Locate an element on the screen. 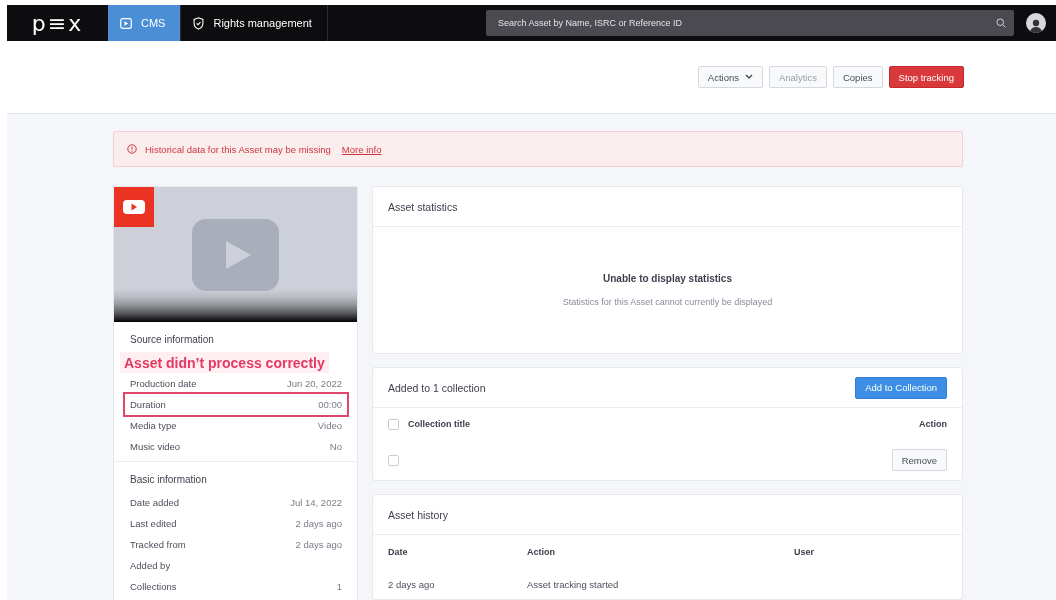 The width and height of the screenshot is (1056, 600). remove-button: Remove is located at coordinates (919, 460).